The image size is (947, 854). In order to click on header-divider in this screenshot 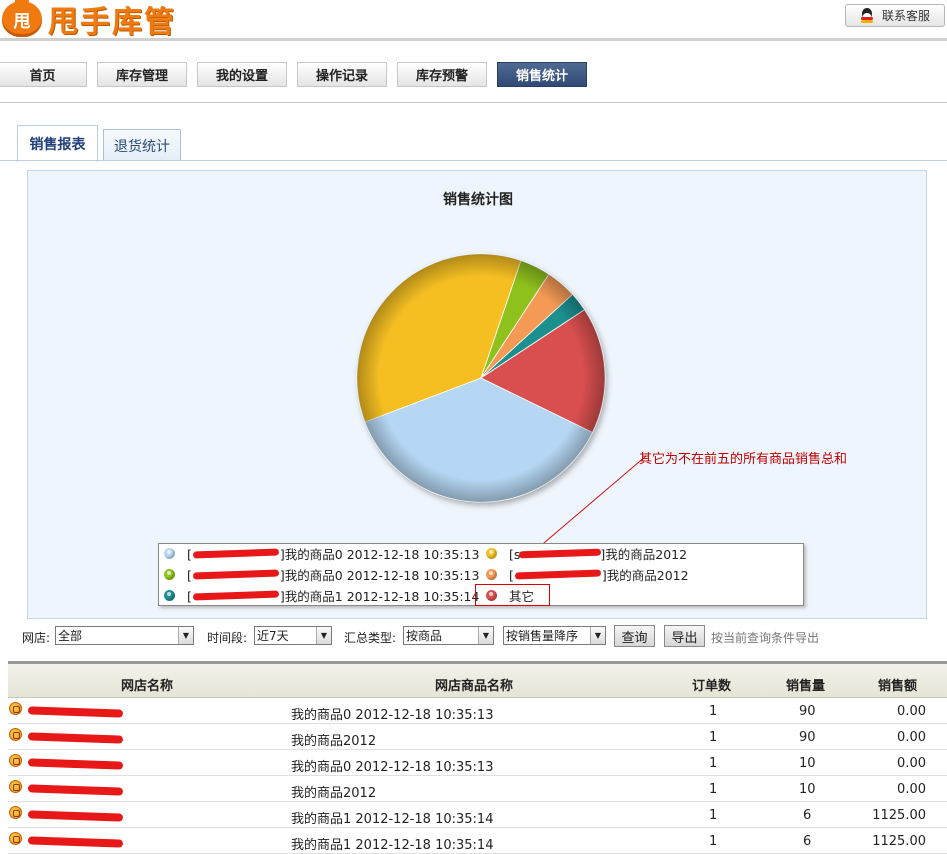, I will do `click(473, 39)`.